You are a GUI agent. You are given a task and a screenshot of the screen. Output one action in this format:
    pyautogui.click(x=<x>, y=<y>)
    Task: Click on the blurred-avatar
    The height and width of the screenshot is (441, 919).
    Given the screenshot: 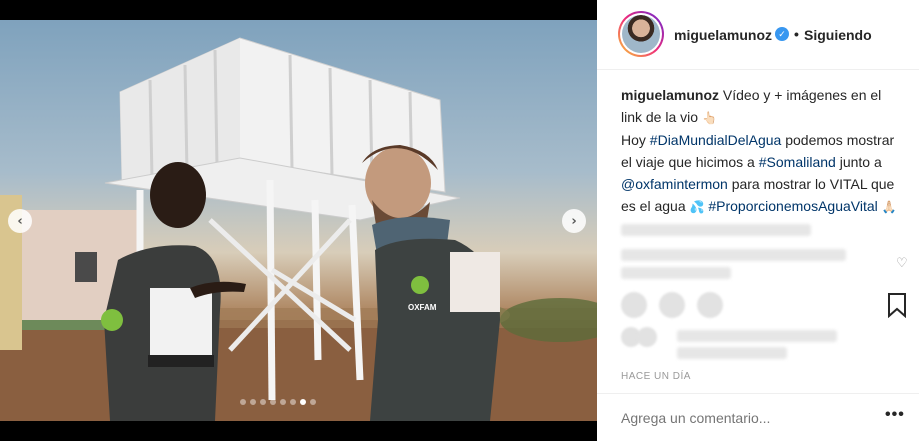 What is the action you would take?
    pyautogui.click(x=647, y=337)
    